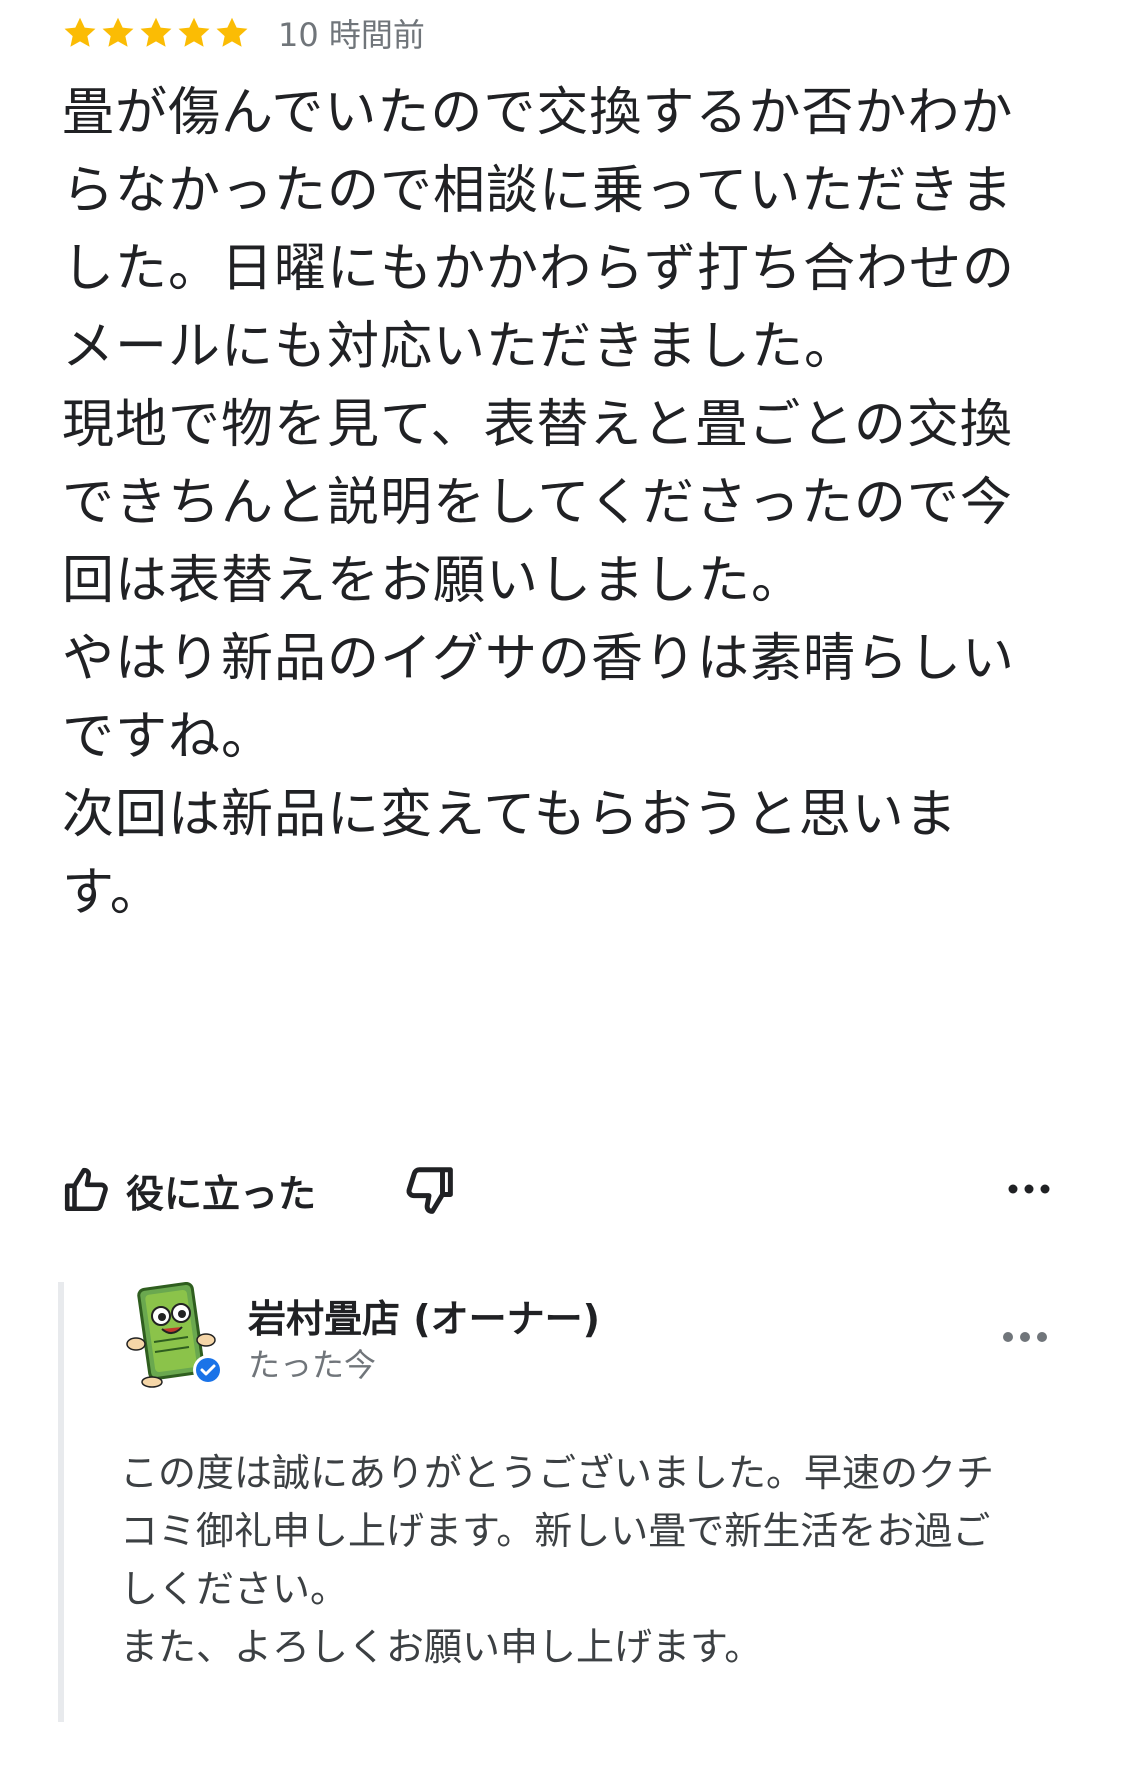 The width and height of the screenshot is (1125, 1768). I want to click on review-time: 10 時間前, so click(351, 35).